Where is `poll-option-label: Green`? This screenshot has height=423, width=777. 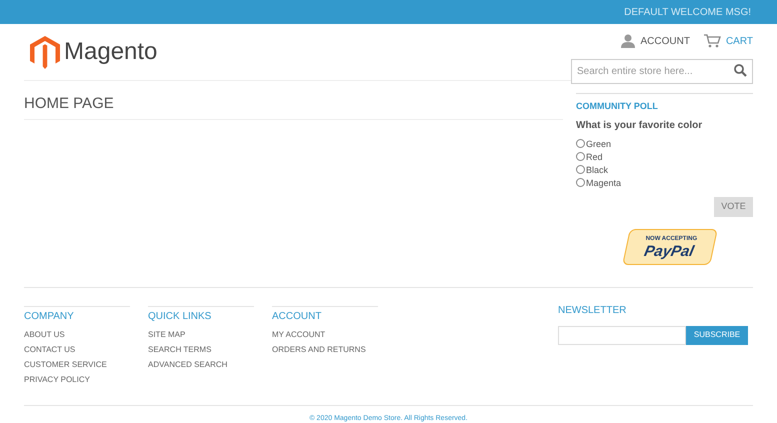
poll-option-label: Green is located at coordinates (599, 144).